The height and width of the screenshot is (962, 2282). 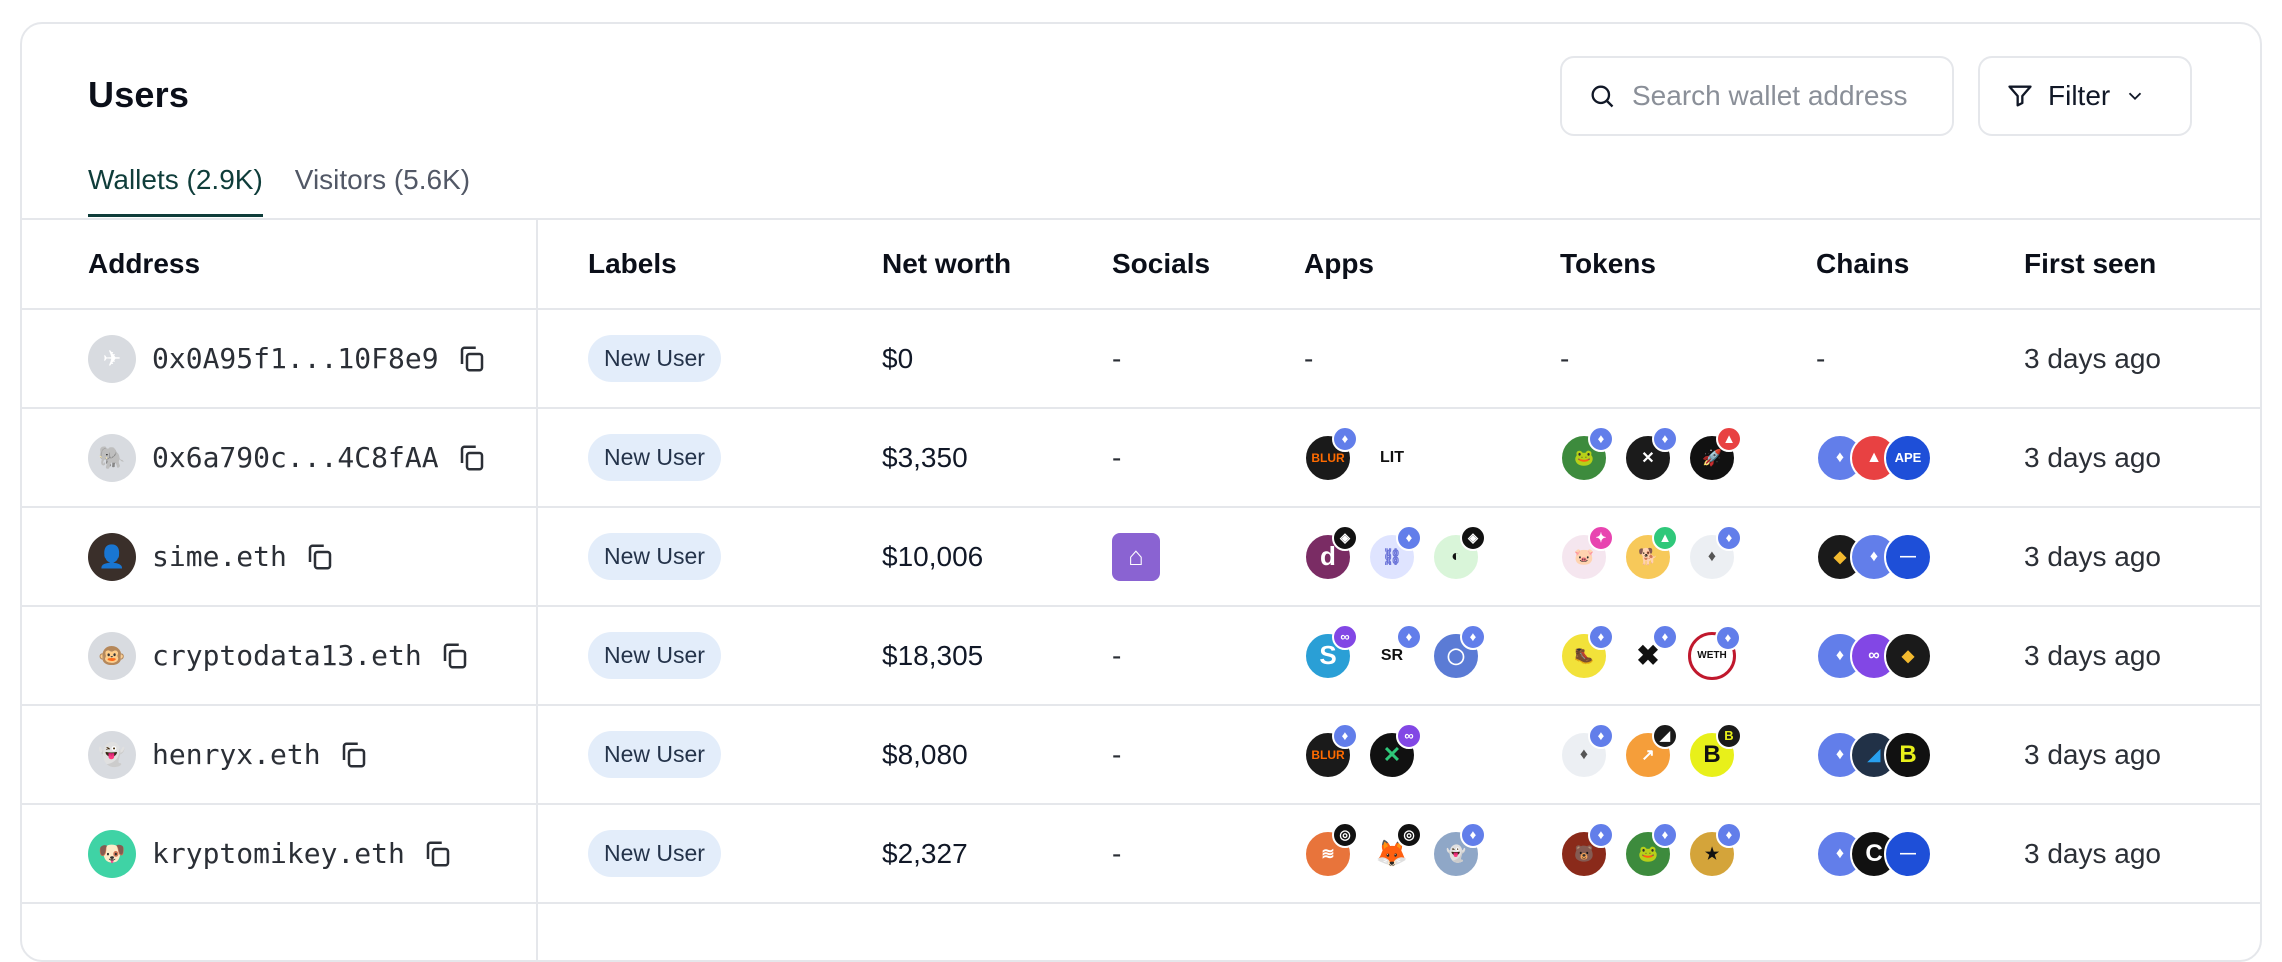 What do you see at coordinates (1714, 652) in the screenshot?
I see `weth-token-icon: WETH ♦` at bounding box center [1714, 652].